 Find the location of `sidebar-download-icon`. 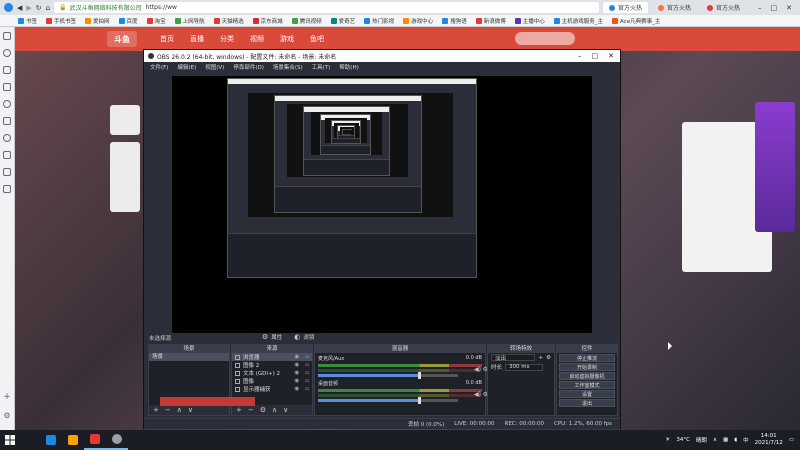

sidebar-download-icon is located at coordinates (7, 104).